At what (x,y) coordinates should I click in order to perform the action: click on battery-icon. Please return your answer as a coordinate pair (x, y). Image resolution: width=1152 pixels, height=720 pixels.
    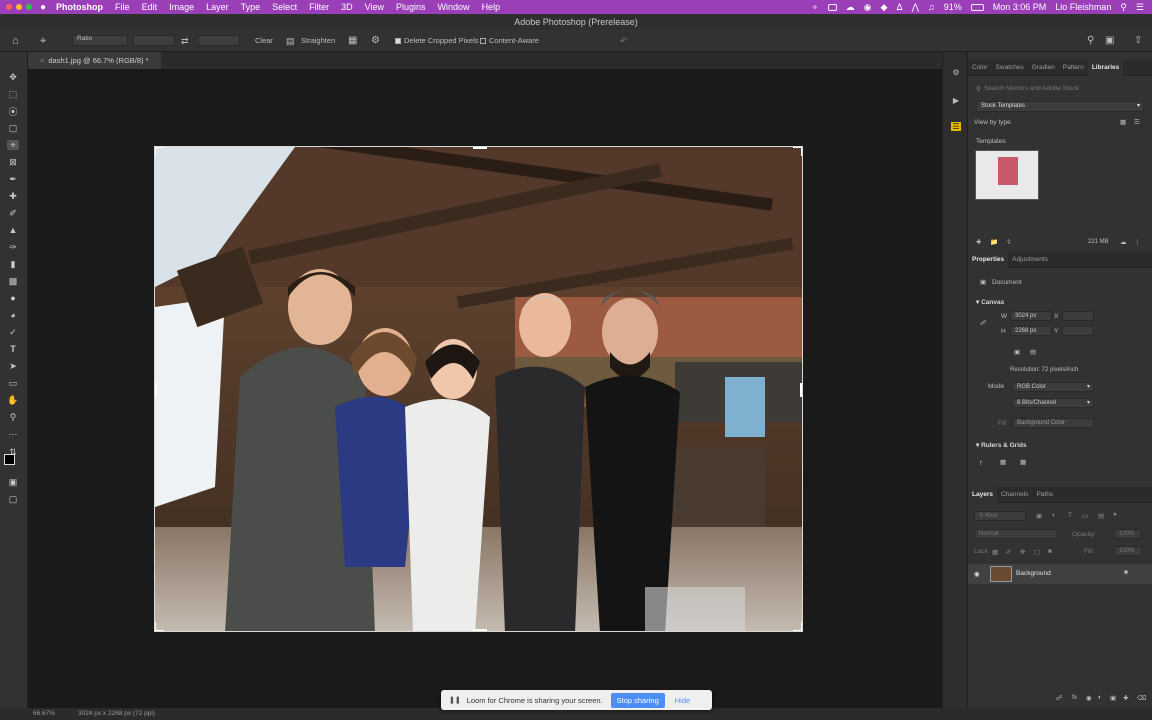
    Looking at the image, I should click on (977, 7).